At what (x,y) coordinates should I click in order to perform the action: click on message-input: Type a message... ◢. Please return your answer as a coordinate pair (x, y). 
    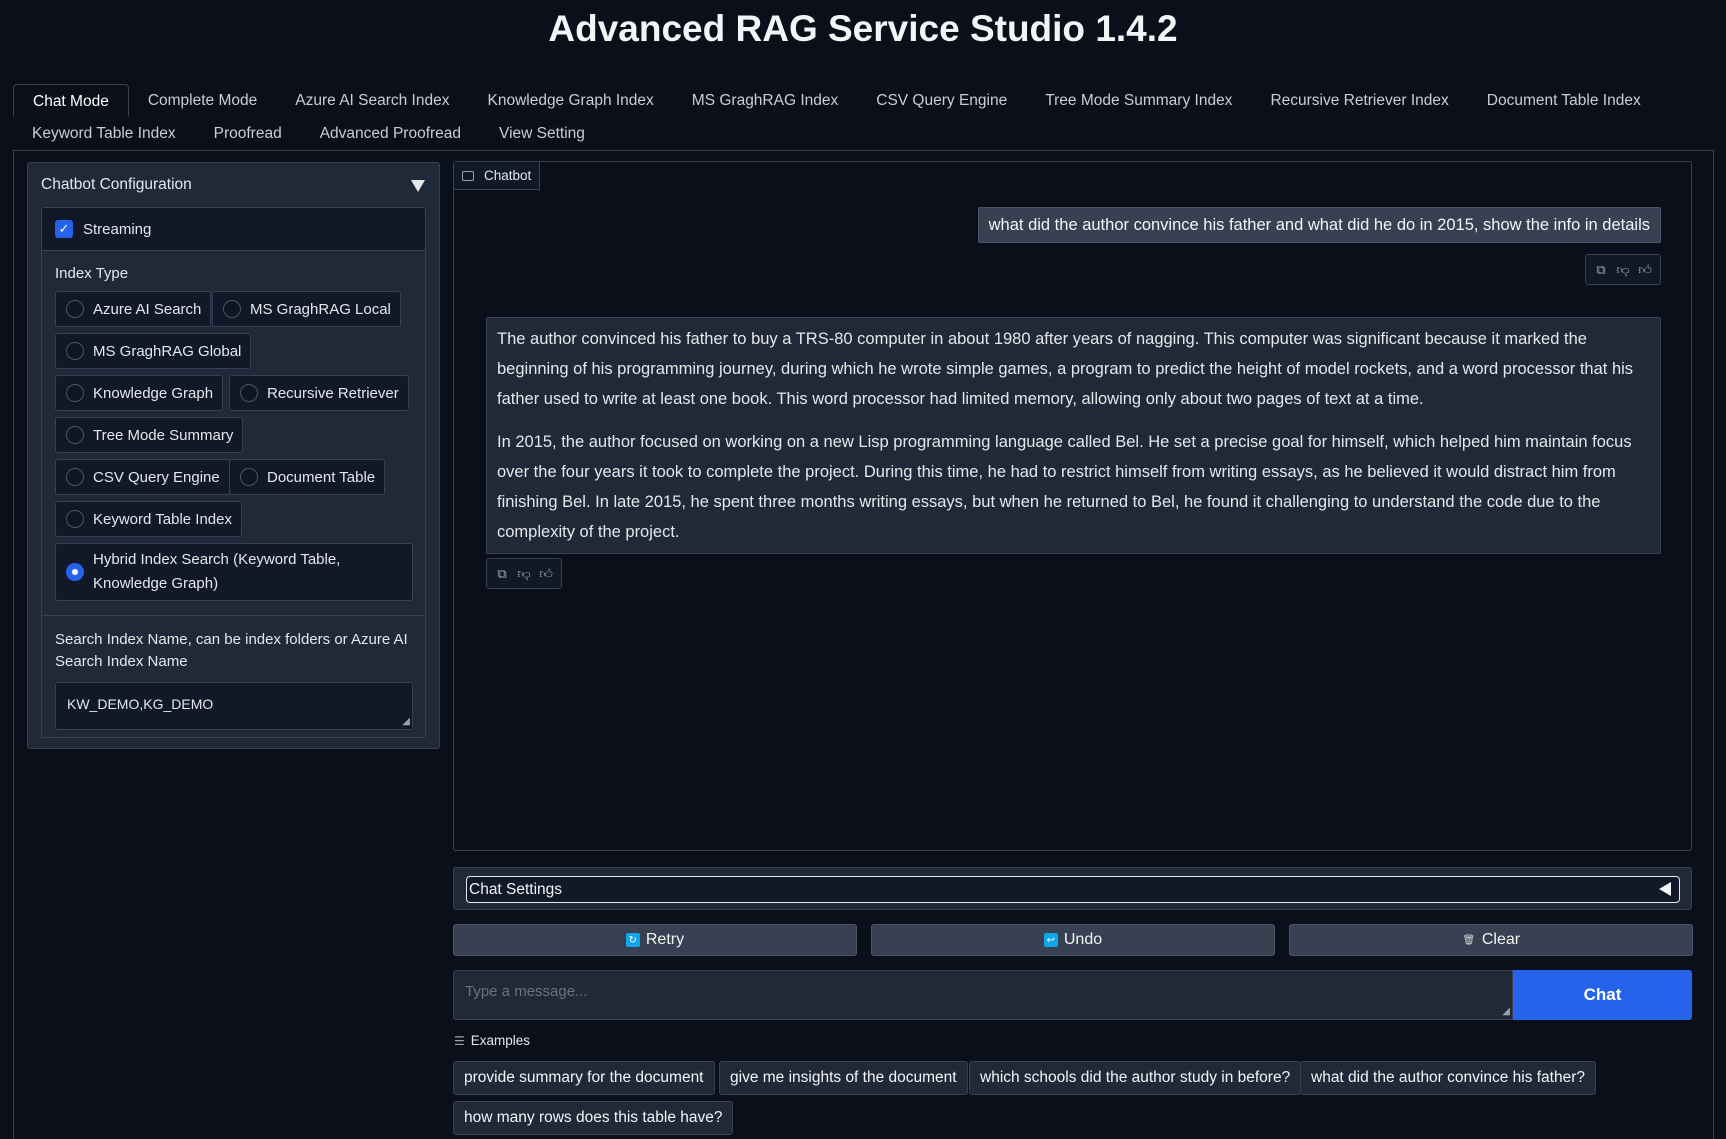
    Looking at the image, I should click on (983, 995).